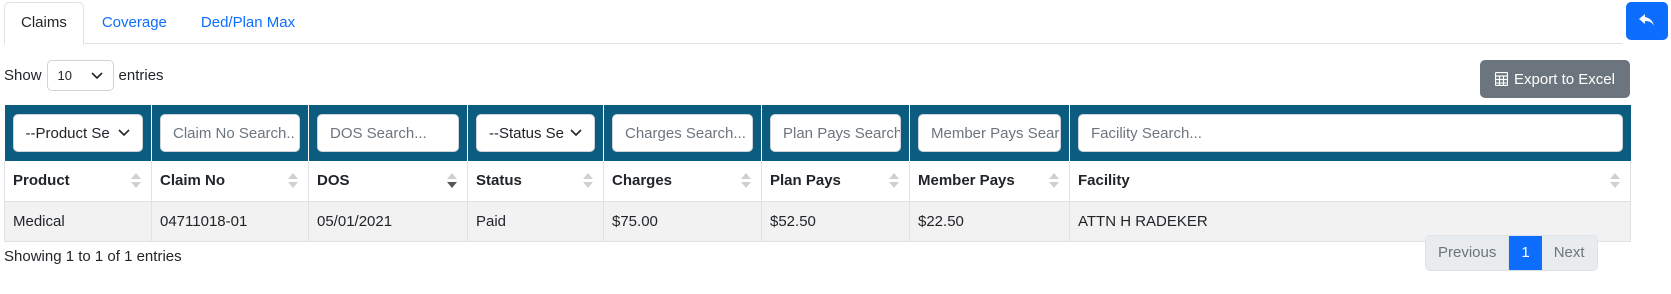 The image size is (1671, 294). Describe the element at coordinates (248, 23) in the screenshot. I see `tab-ded-plan-max: Ded/Plan Max` at that location.